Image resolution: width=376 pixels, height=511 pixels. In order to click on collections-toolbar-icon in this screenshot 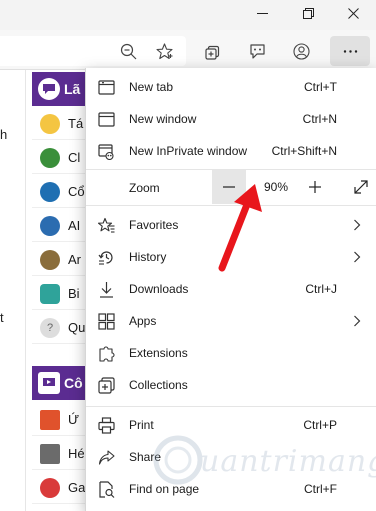, I will do `click(211, 52)`.